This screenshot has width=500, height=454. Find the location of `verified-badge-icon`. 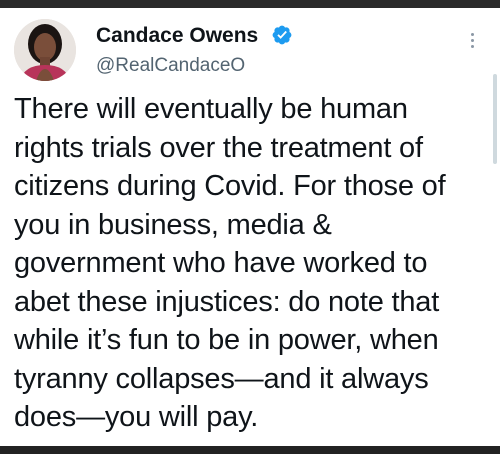

verified-badge-icon is located at coordinates (282, 35).